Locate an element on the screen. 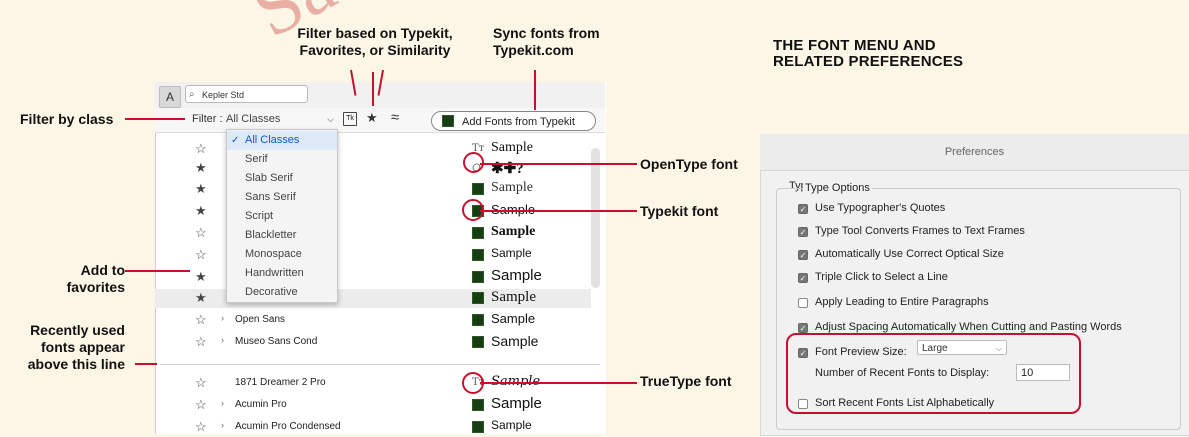 Image resolution: width=1189 pixels, height=437 pixels. font-class-option: ✓ All Classes is located at coordinates (282, 140).